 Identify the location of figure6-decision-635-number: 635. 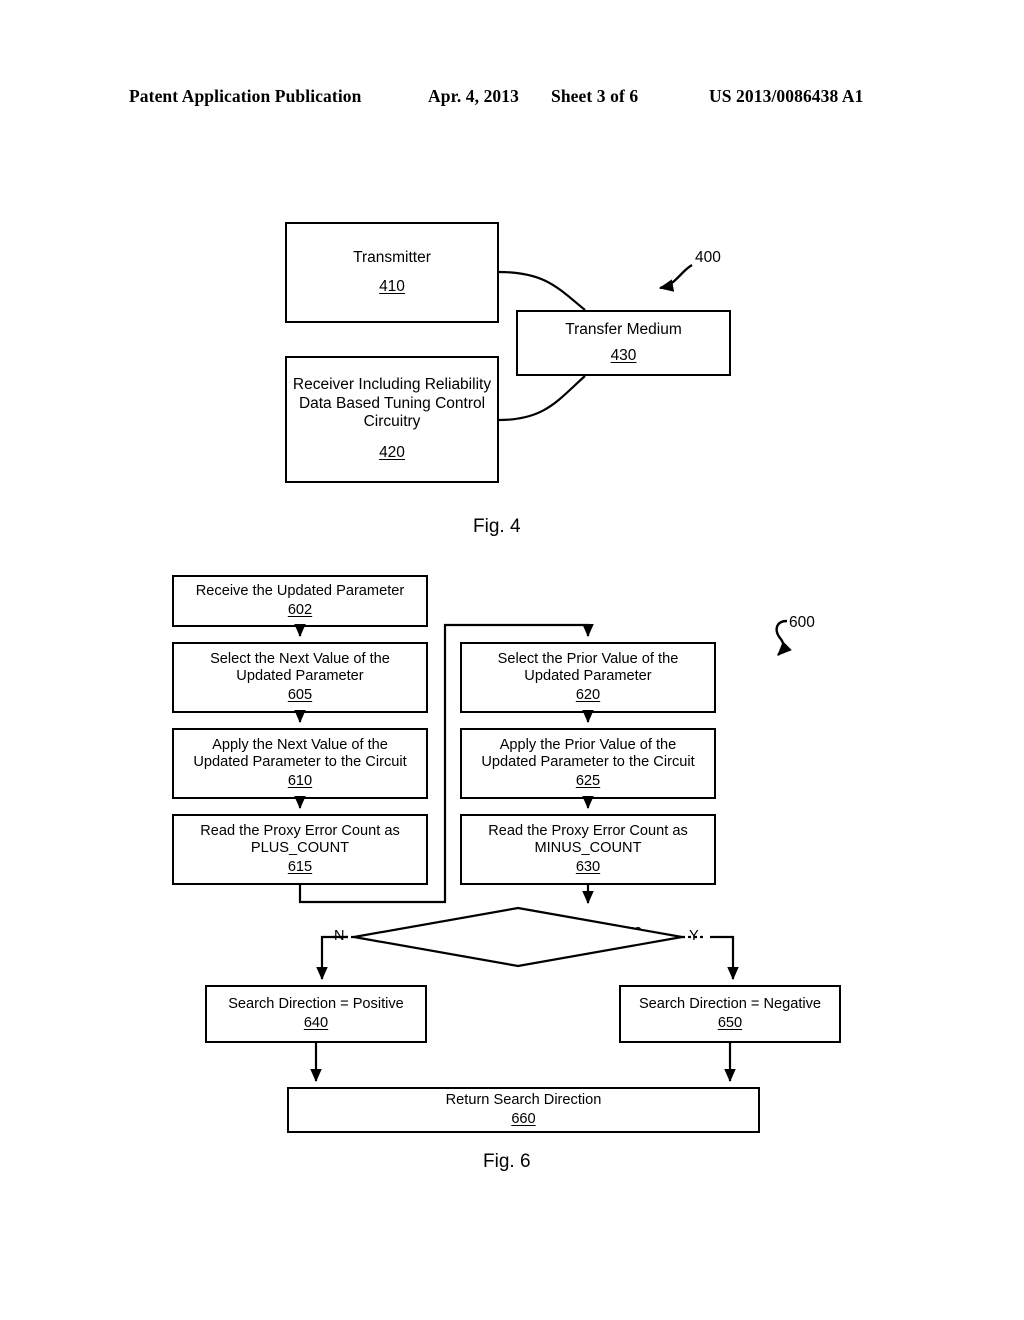
(527, 951).